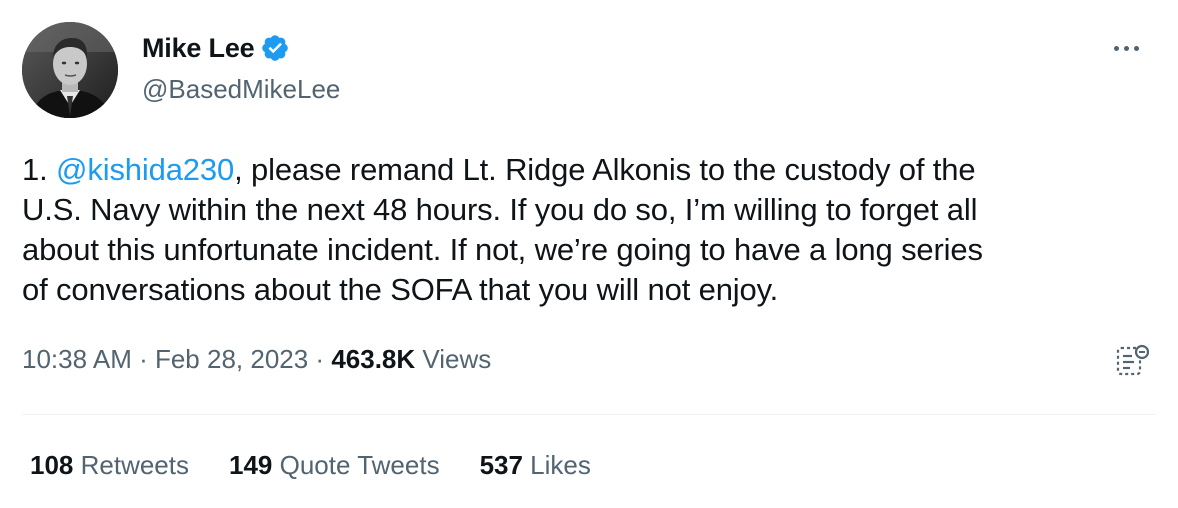 The image size is (1178, 508). Describe the element at coordinates (589, 414) in the screenshot. I see `divider` at that location.